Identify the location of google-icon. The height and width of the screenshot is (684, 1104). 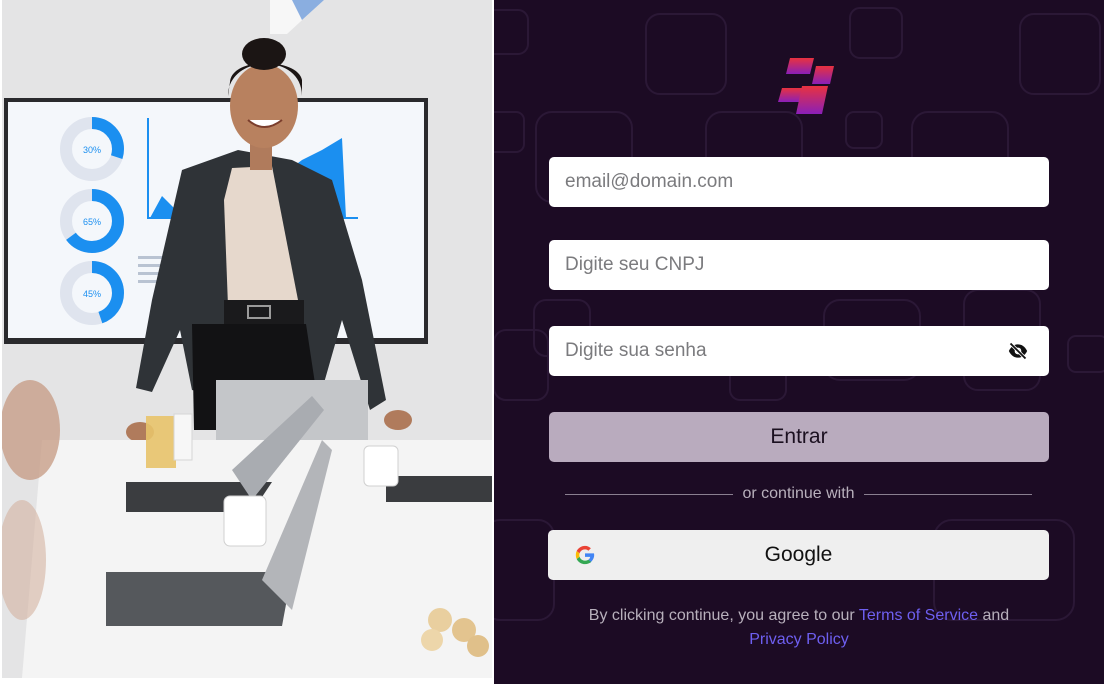
(585, 555).